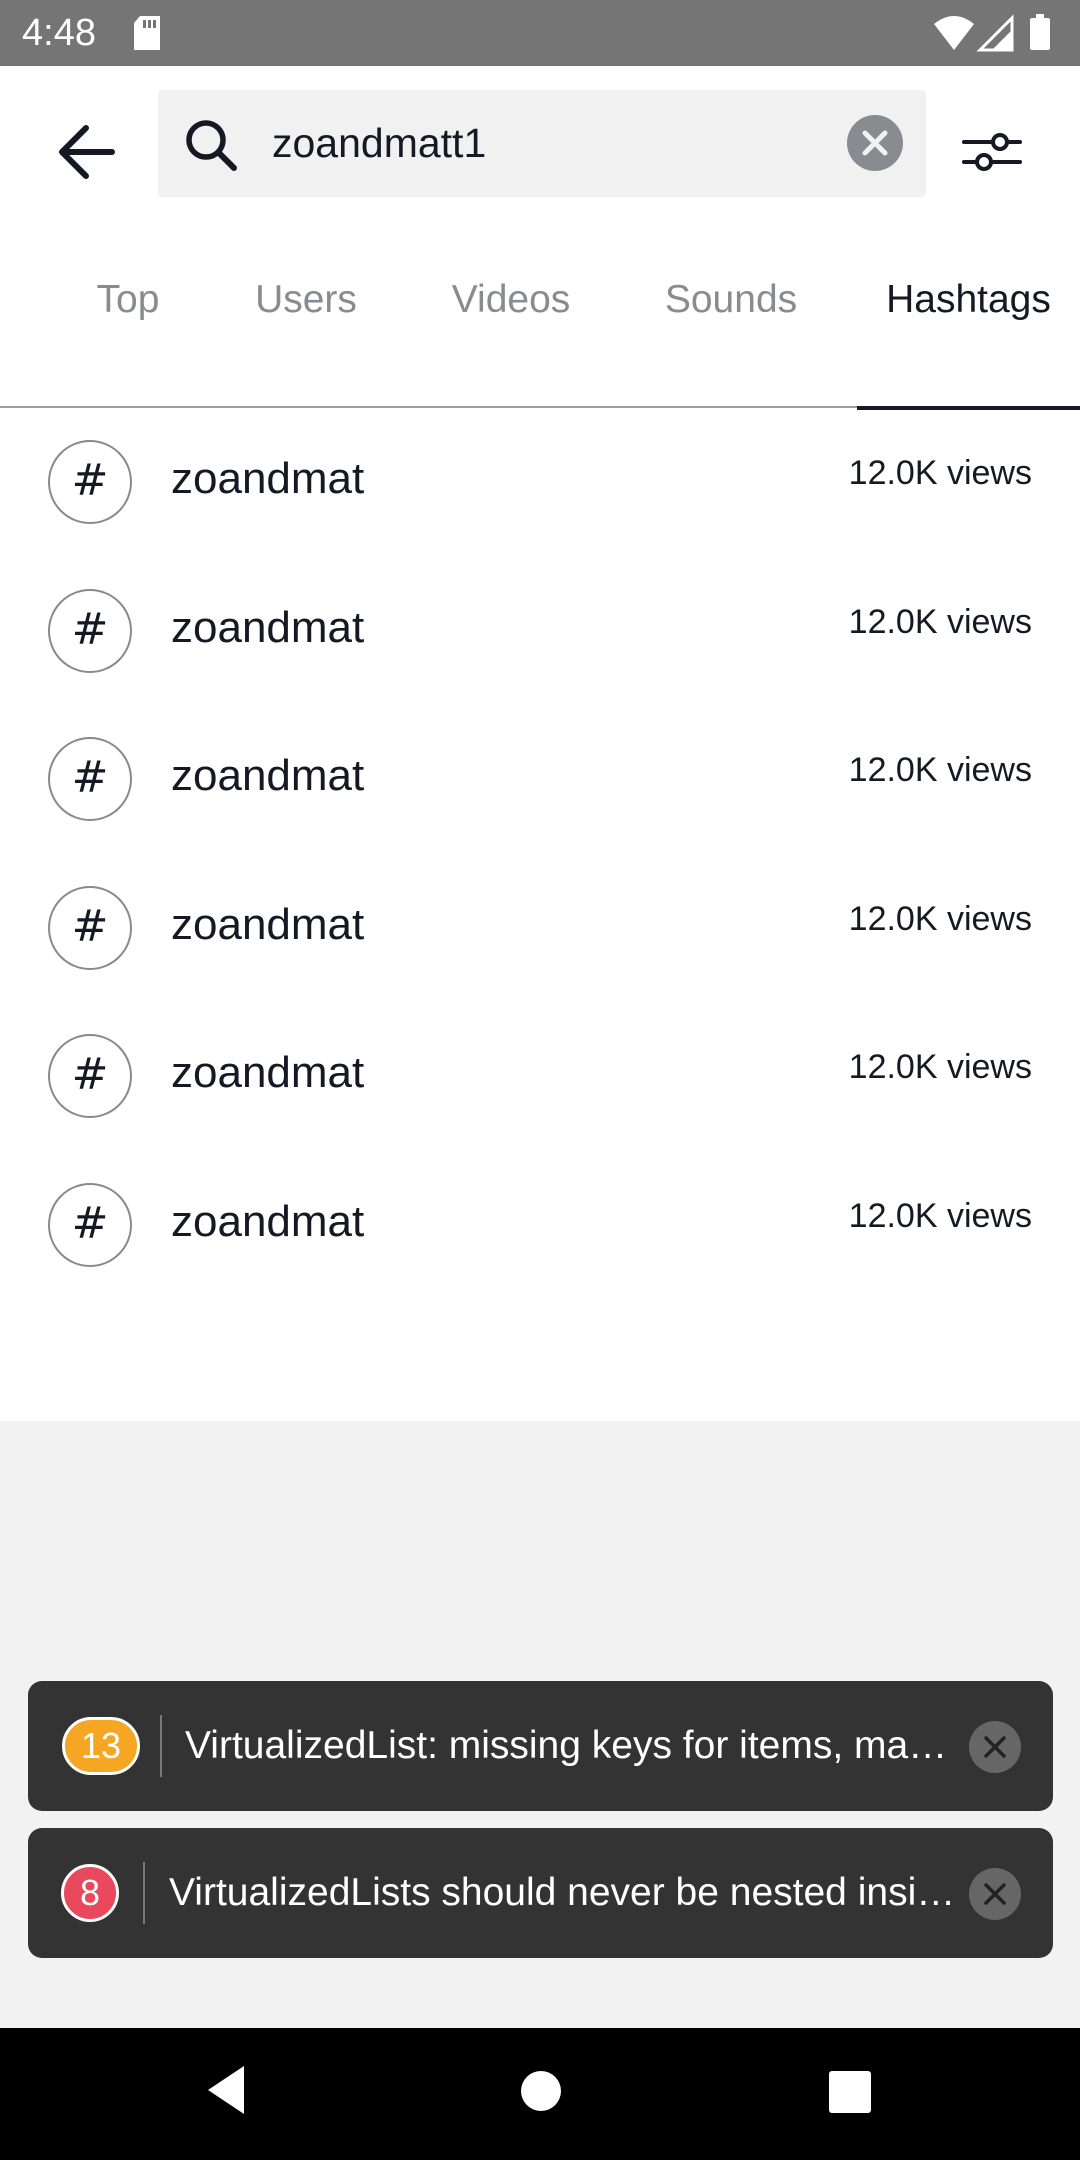  Describe the element at coordinates (101, 1746) in the screenshot. I see `warning-count-badge: 13` at that location.